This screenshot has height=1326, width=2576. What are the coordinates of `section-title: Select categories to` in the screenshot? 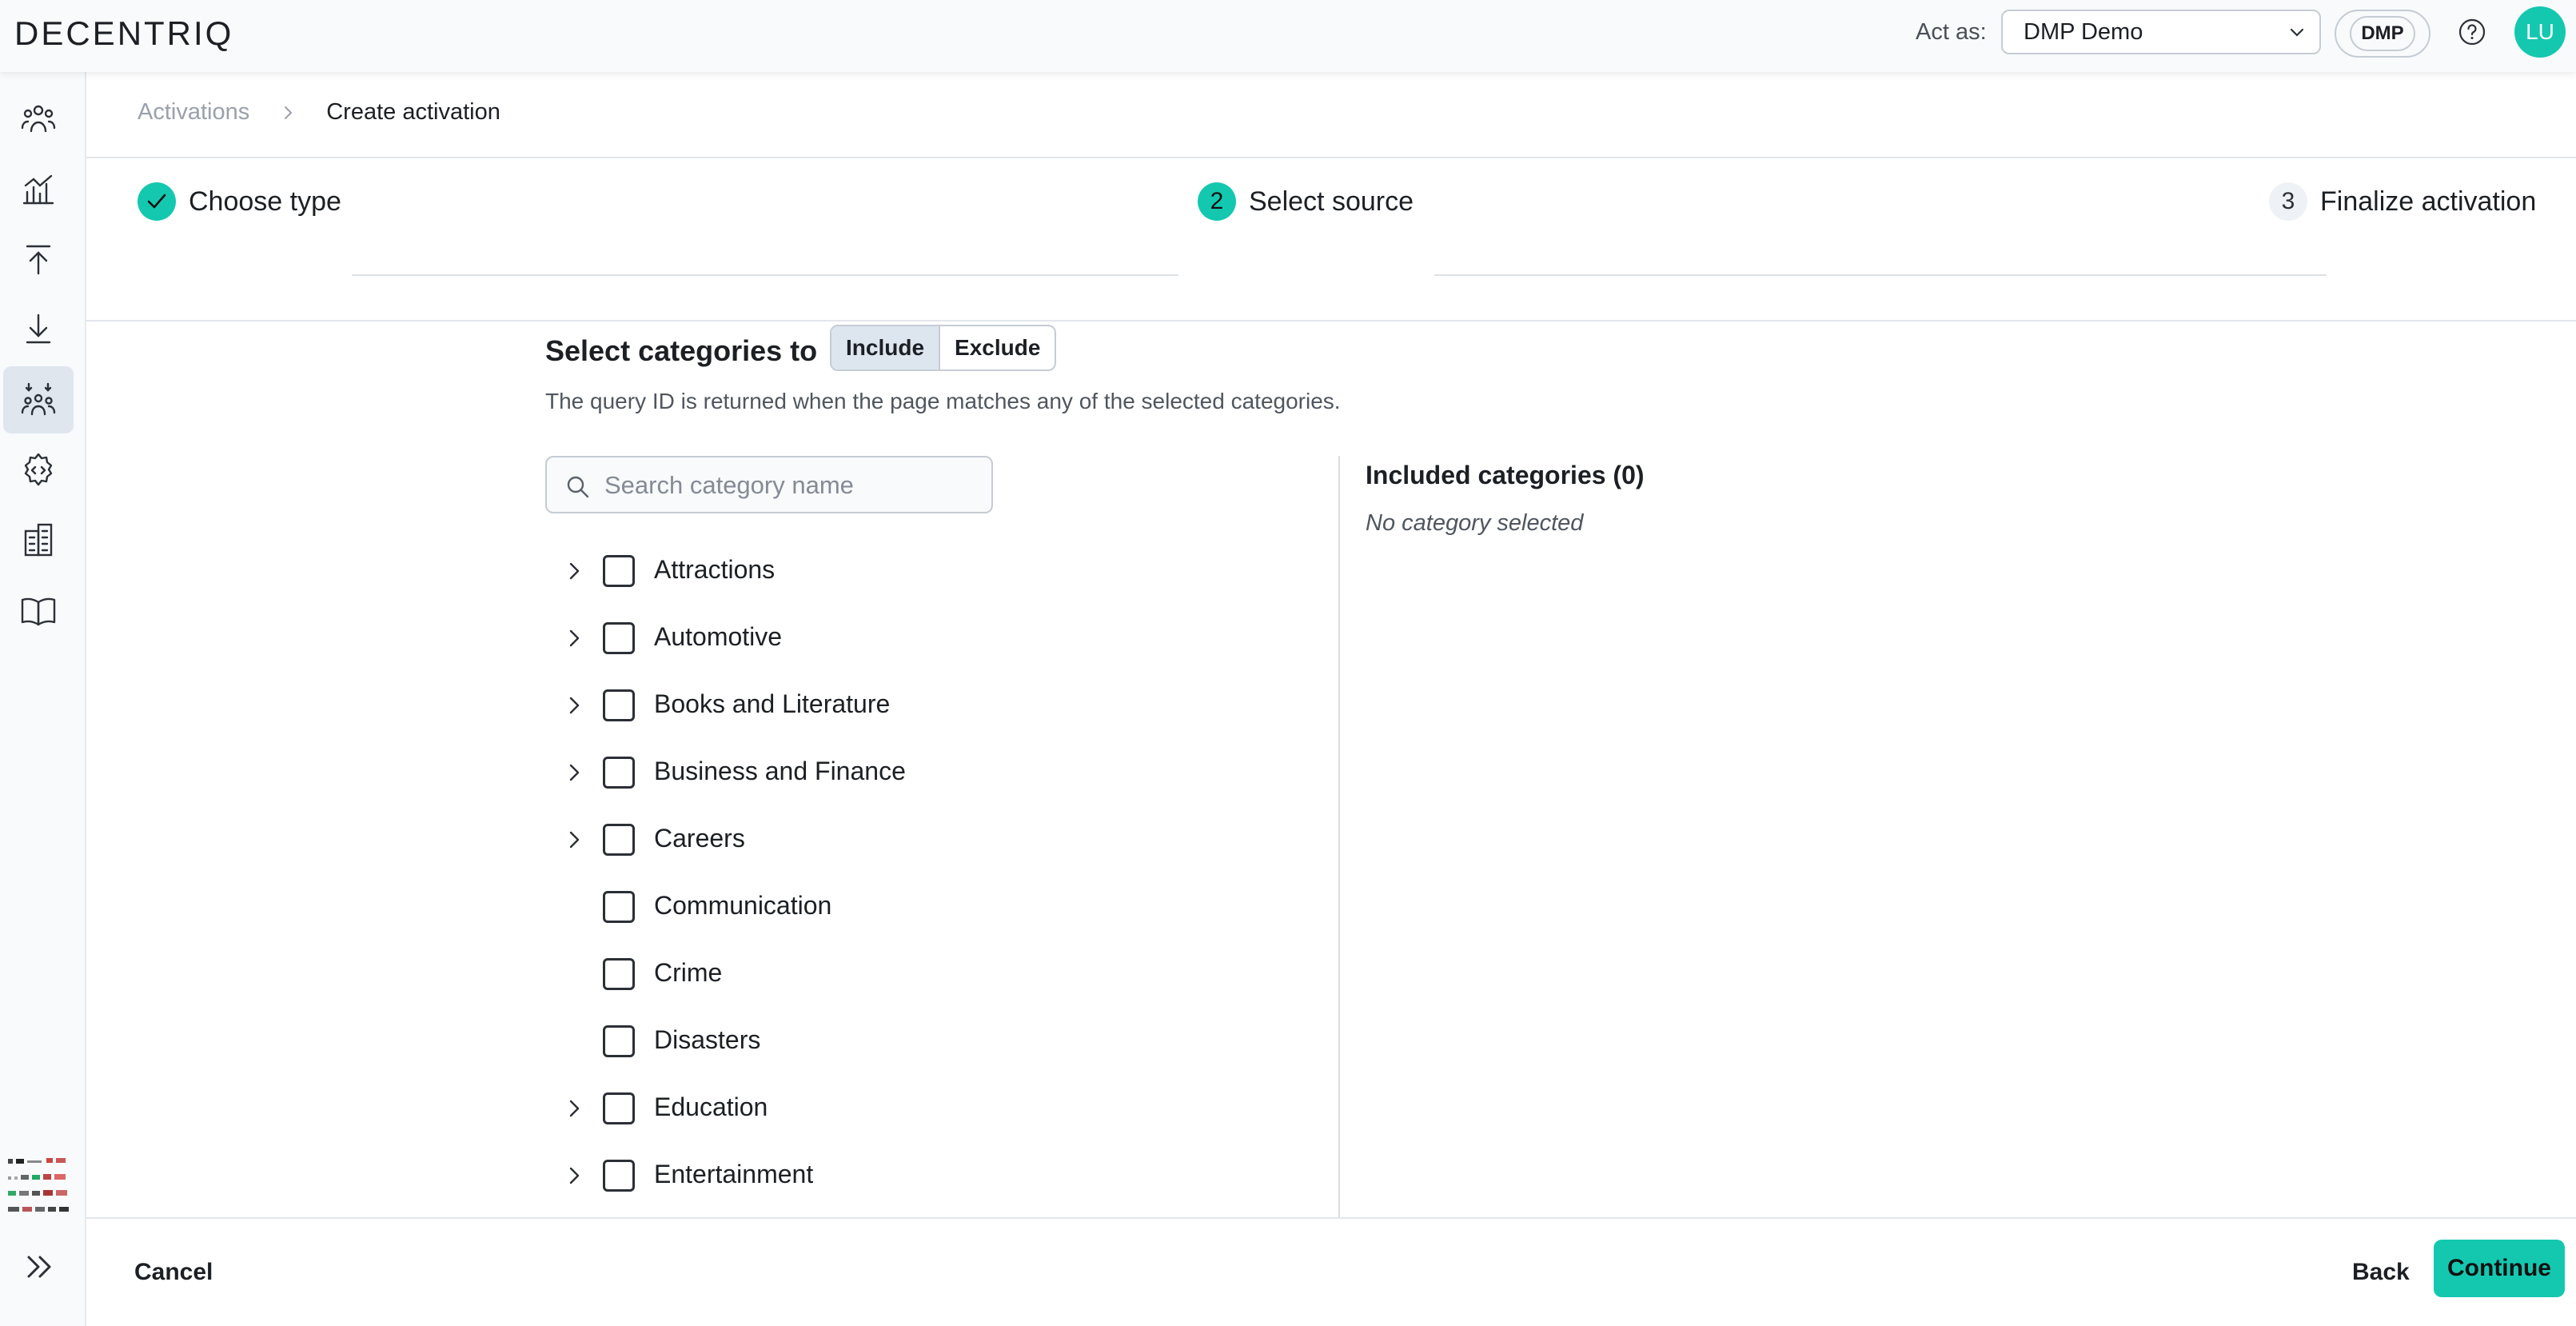 It's located at (681, 350).